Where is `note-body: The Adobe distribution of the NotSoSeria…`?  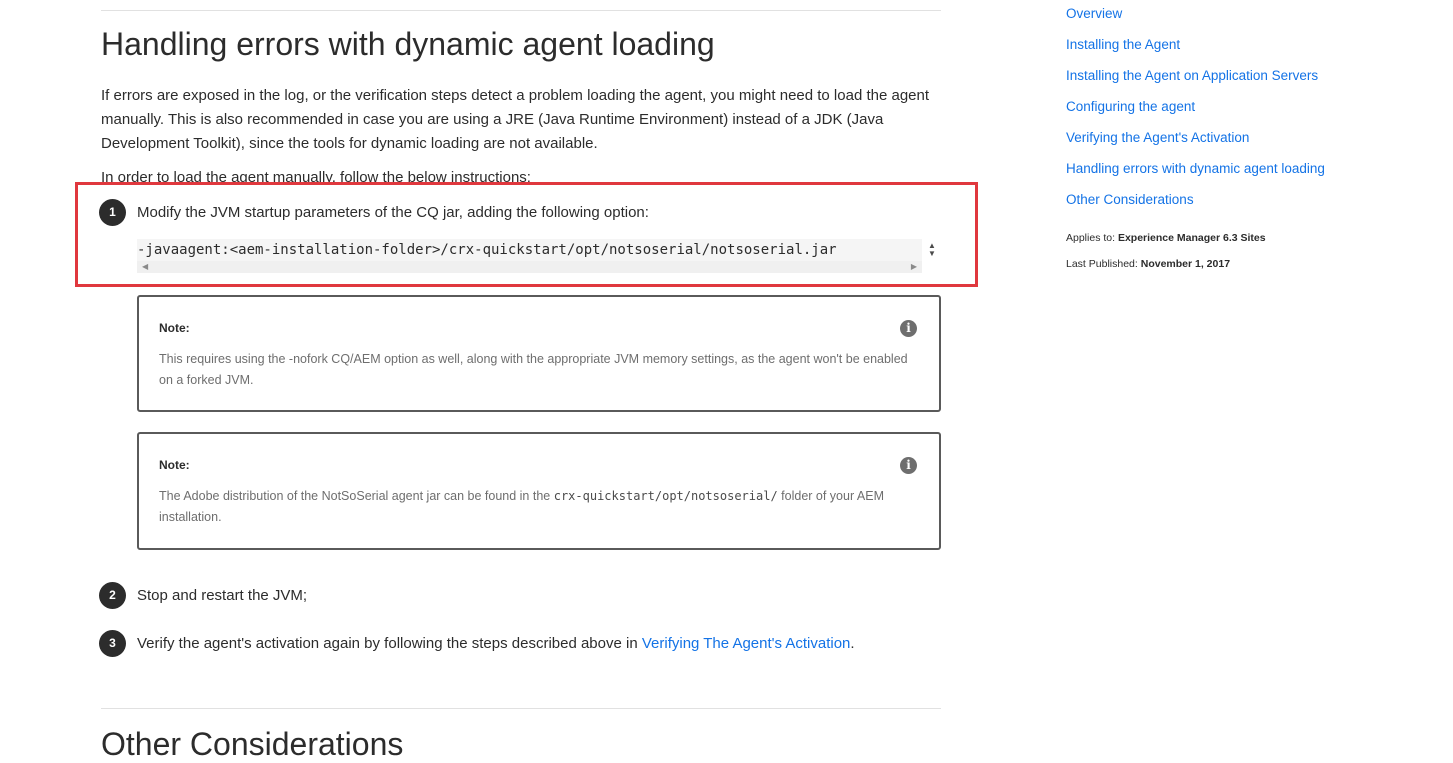
note-body: The Adobe distribution of the NotSoSeria… is located at coordinates (534, 507).